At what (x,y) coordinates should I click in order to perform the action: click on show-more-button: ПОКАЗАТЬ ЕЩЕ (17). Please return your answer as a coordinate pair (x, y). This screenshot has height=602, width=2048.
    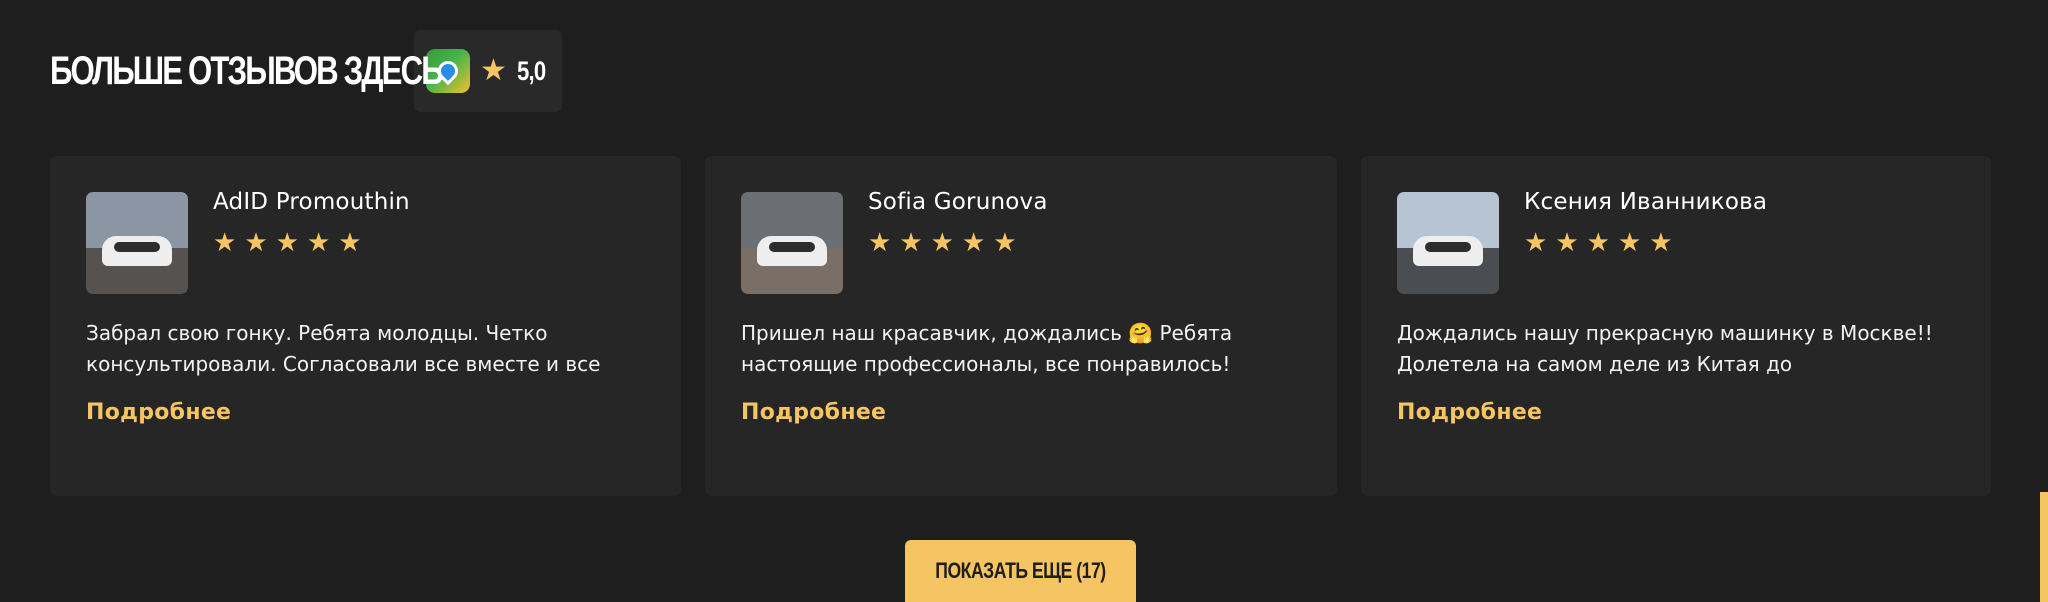
    Looking at the image, I should click on (1020, 571).